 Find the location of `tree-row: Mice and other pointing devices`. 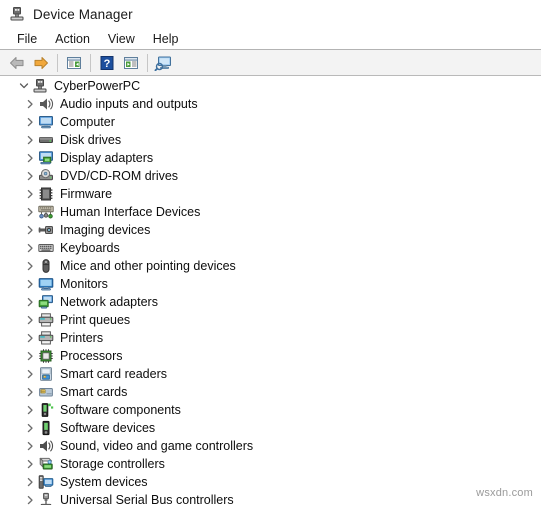

tree-row: Mice and other pointing devices is located at coordinates (270, 266).